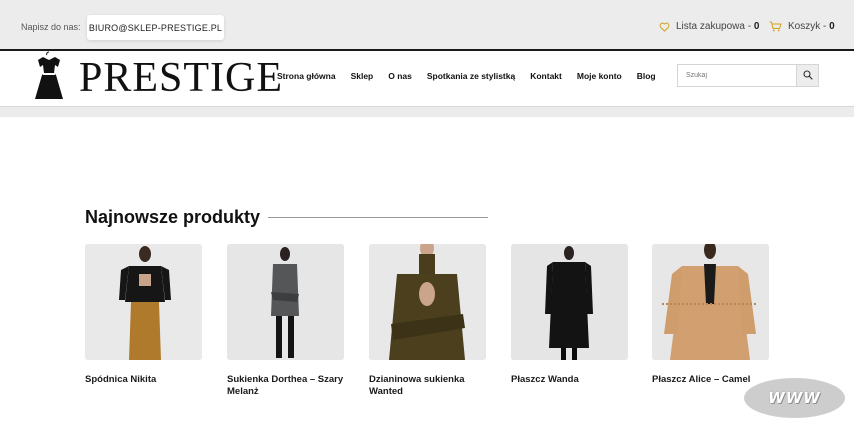 The width and height of the screenshot is (854, 427). Describe the element at coordinates (710, 380) in the screenshot. I see `product-name: Płaszcz Alice – Camel` at that location.